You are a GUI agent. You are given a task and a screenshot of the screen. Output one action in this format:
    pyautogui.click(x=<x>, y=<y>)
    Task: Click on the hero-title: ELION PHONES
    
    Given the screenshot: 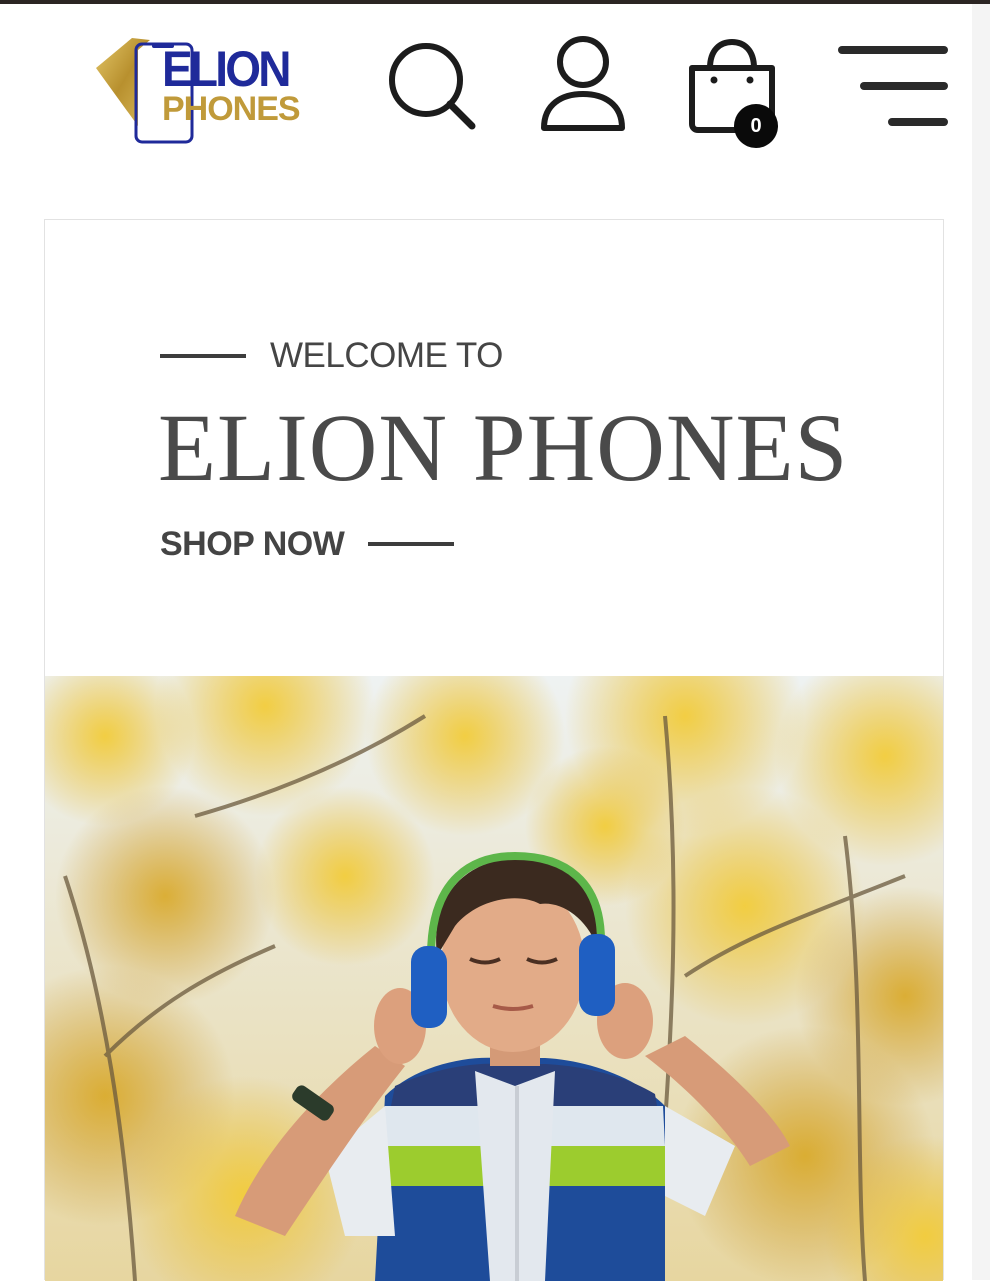 What is the action you would take?
    pyautogui.click(x=503, y=447)
    